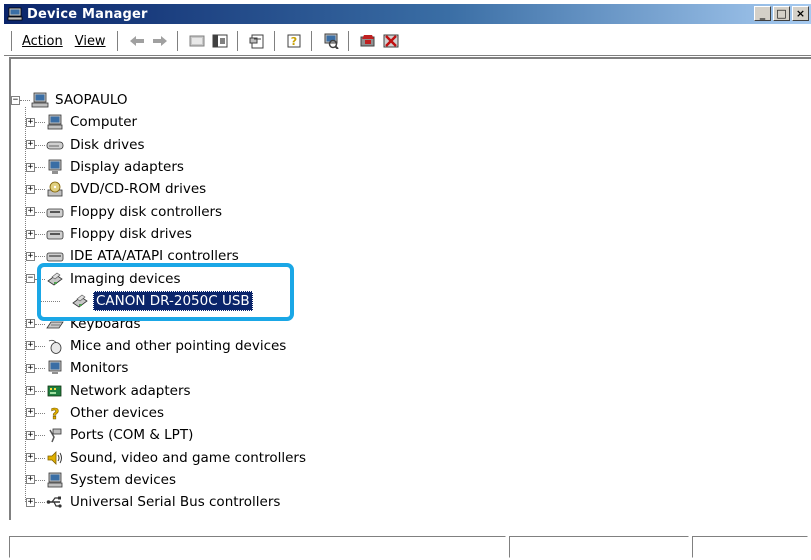 This screenshot has height=560, width=811. Describe the element at coordinates (30, 502) in the screenshot. I see `expander-universal-serial-bus-controllers: +` at that location.